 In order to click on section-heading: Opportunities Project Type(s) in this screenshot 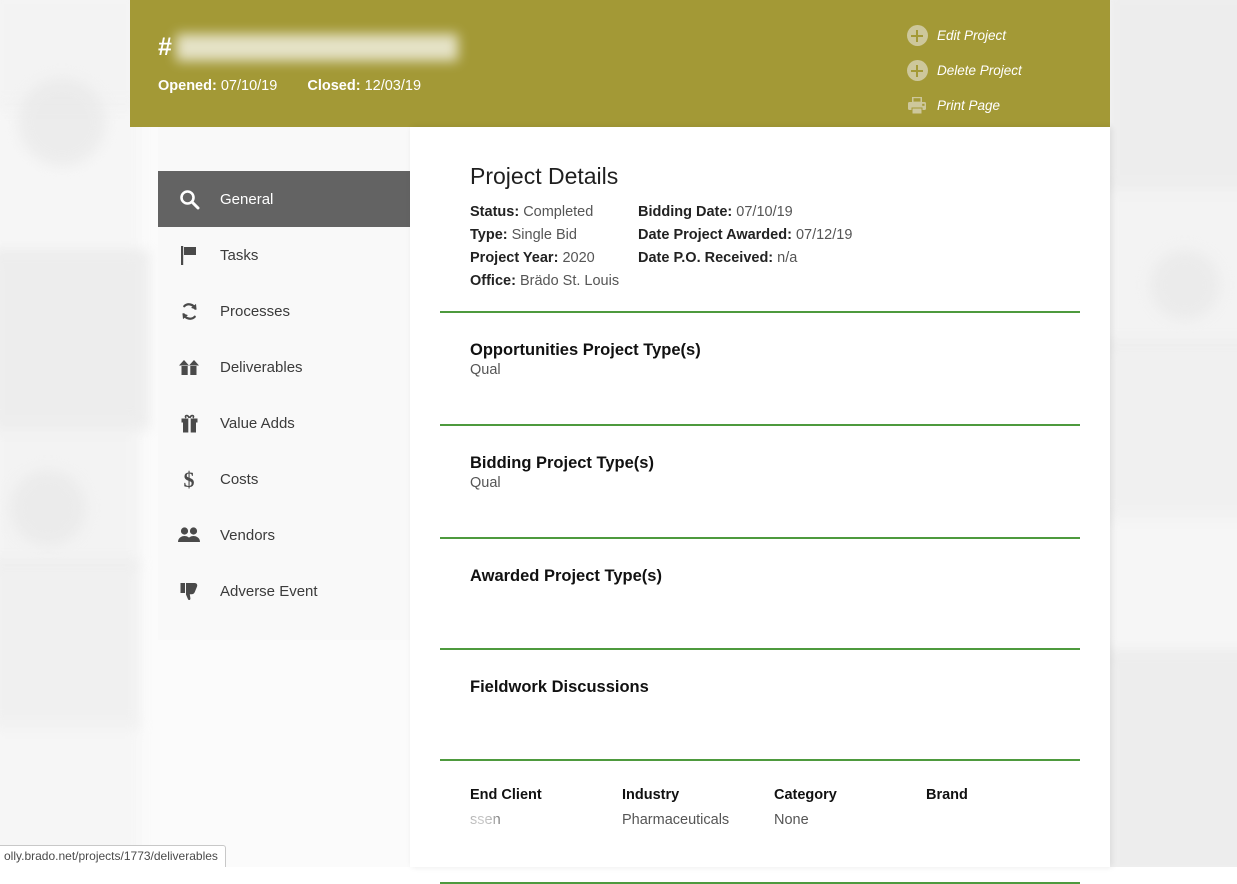, I will do `click(585, 350)`.